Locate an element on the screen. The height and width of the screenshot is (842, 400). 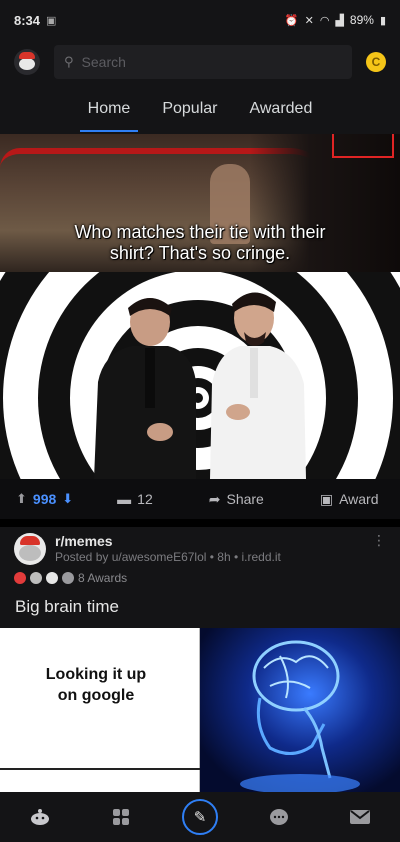
avatar-face is located at coordinates (27, 64).